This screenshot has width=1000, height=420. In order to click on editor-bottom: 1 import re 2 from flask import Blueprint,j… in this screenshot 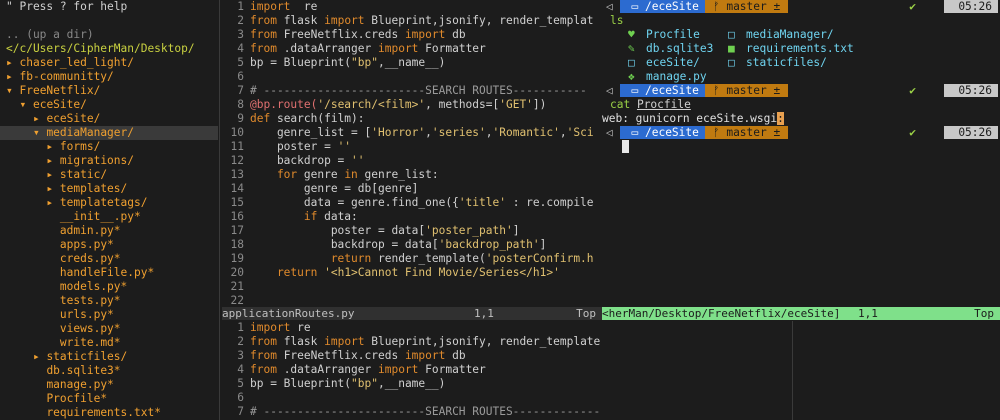, I will do `click(412, 370)`.